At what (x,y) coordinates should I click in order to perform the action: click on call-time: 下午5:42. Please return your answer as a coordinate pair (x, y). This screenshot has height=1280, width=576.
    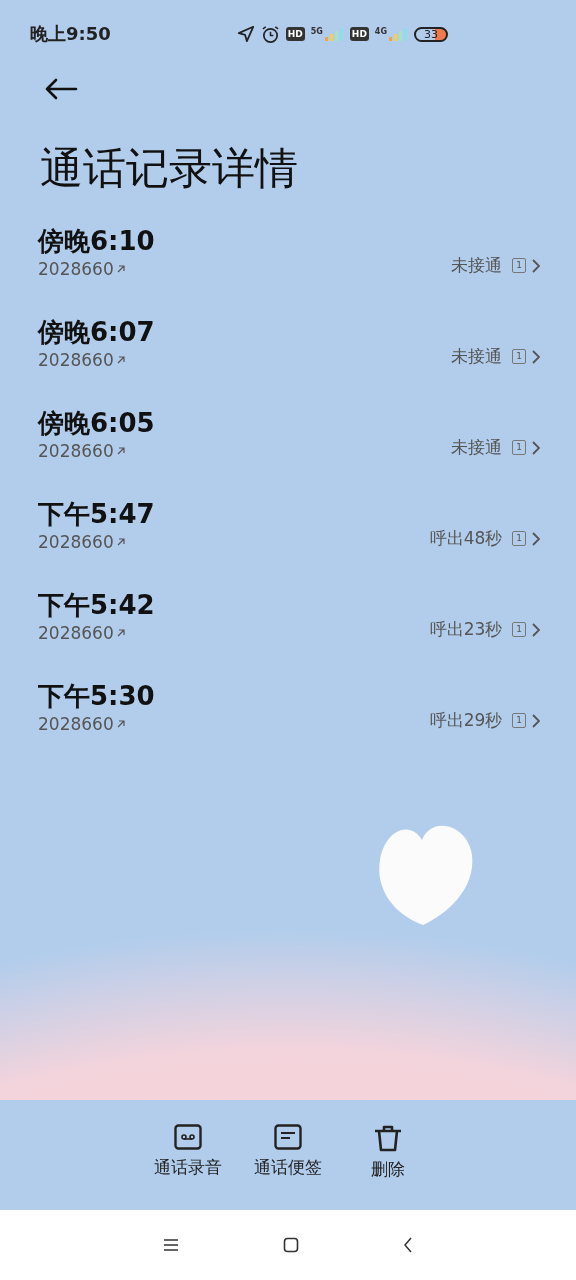
    Looking at the image, I should click on (96, 605).